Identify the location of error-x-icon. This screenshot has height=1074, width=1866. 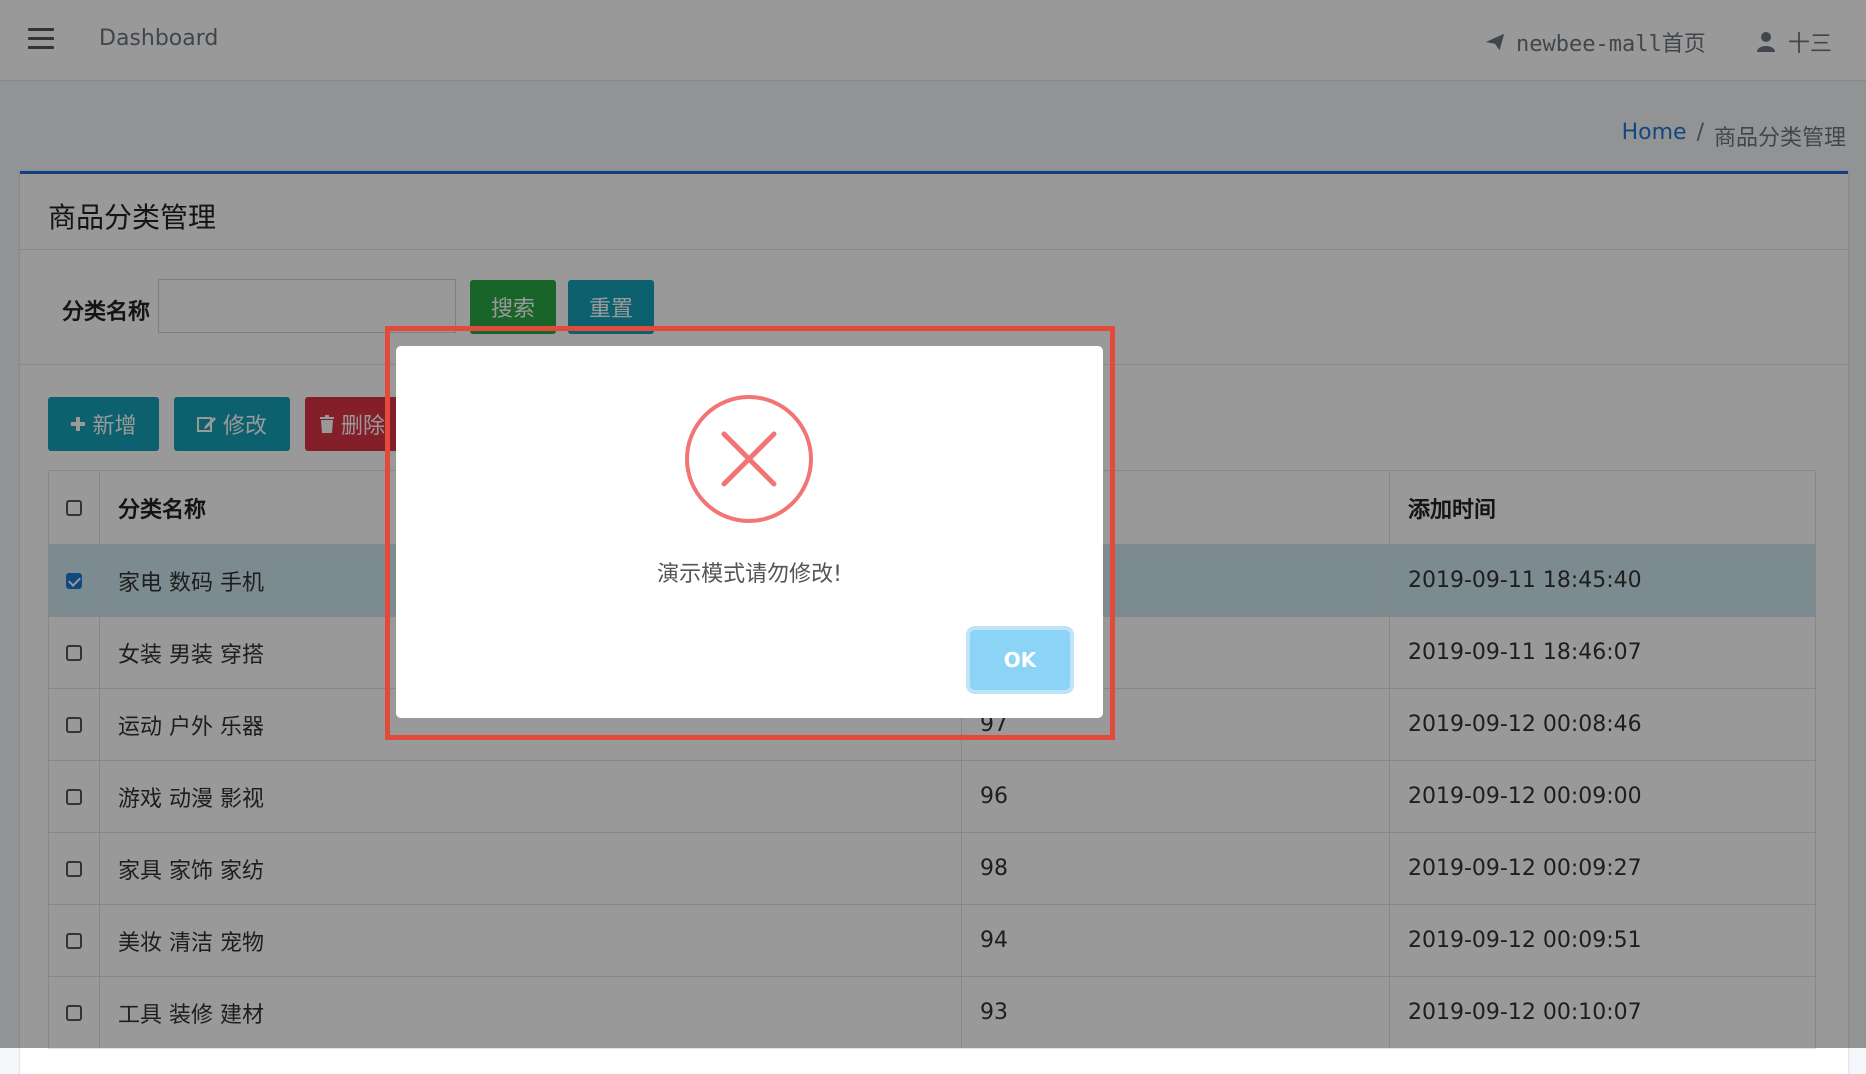
(749, 459).